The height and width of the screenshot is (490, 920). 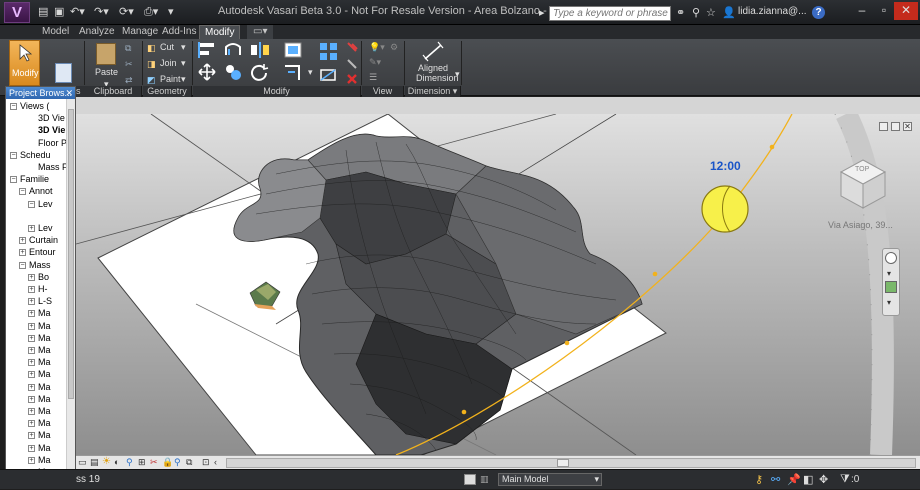 I want to click on delete-icon, so click(x=352, y=79).